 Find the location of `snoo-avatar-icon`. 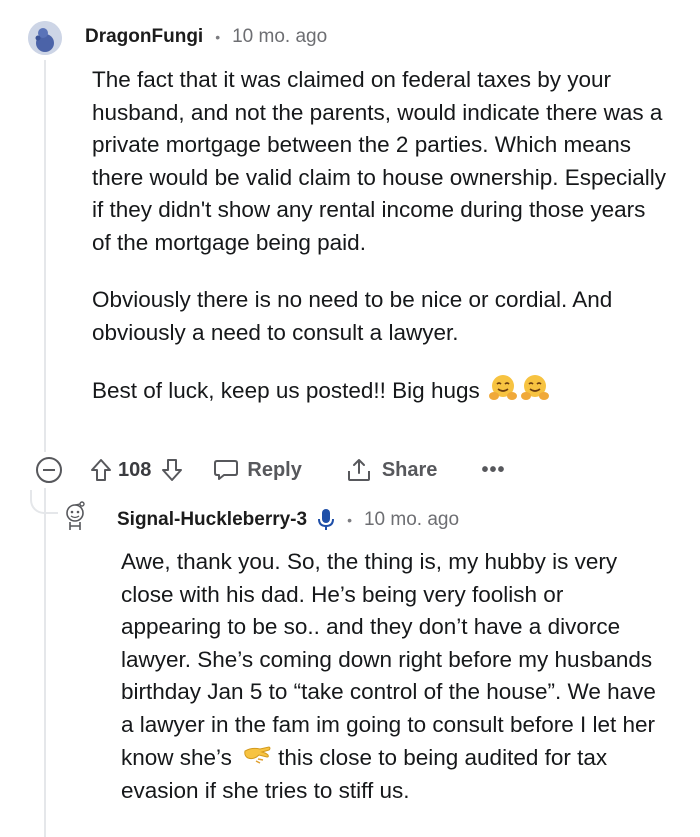

snoo-avatar-icon is located at coordinates (45, 38).